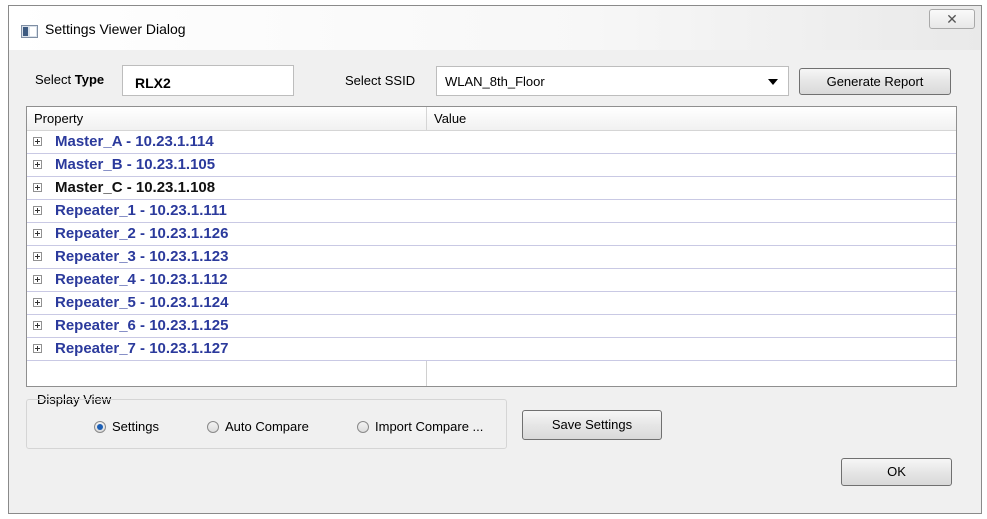  I want to click on tree-row: Repeater_3 - 10.23.1.123, so click(491, 257).